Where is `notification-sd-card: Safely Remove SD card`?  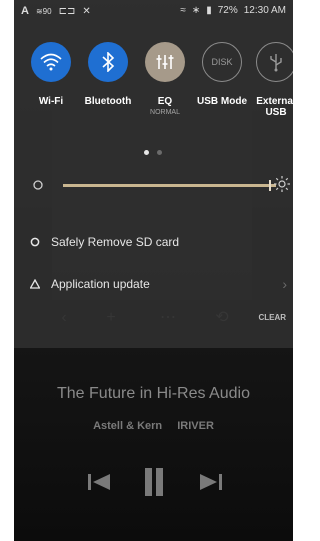
notification-sd-card: Safely Remove SD card is located at coordinates (153, 242).